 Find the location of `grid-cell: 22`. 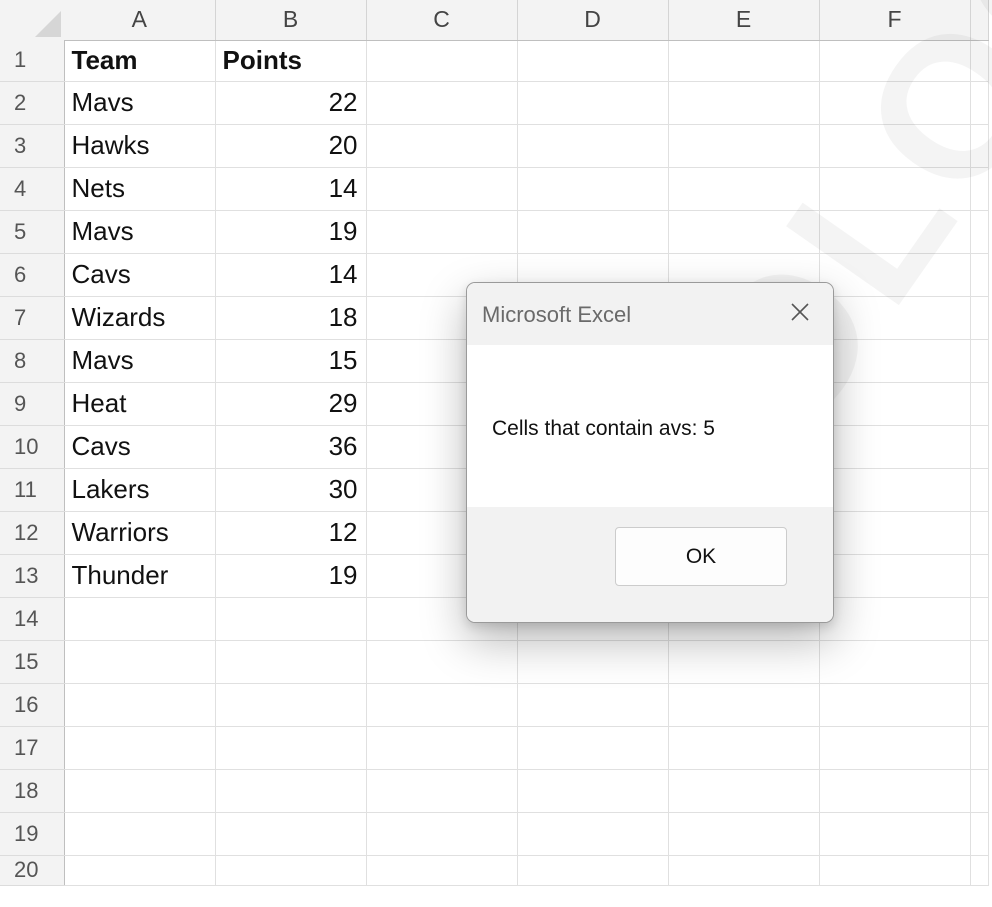

grid-cell: 22 is located at coordinates (291, 103).